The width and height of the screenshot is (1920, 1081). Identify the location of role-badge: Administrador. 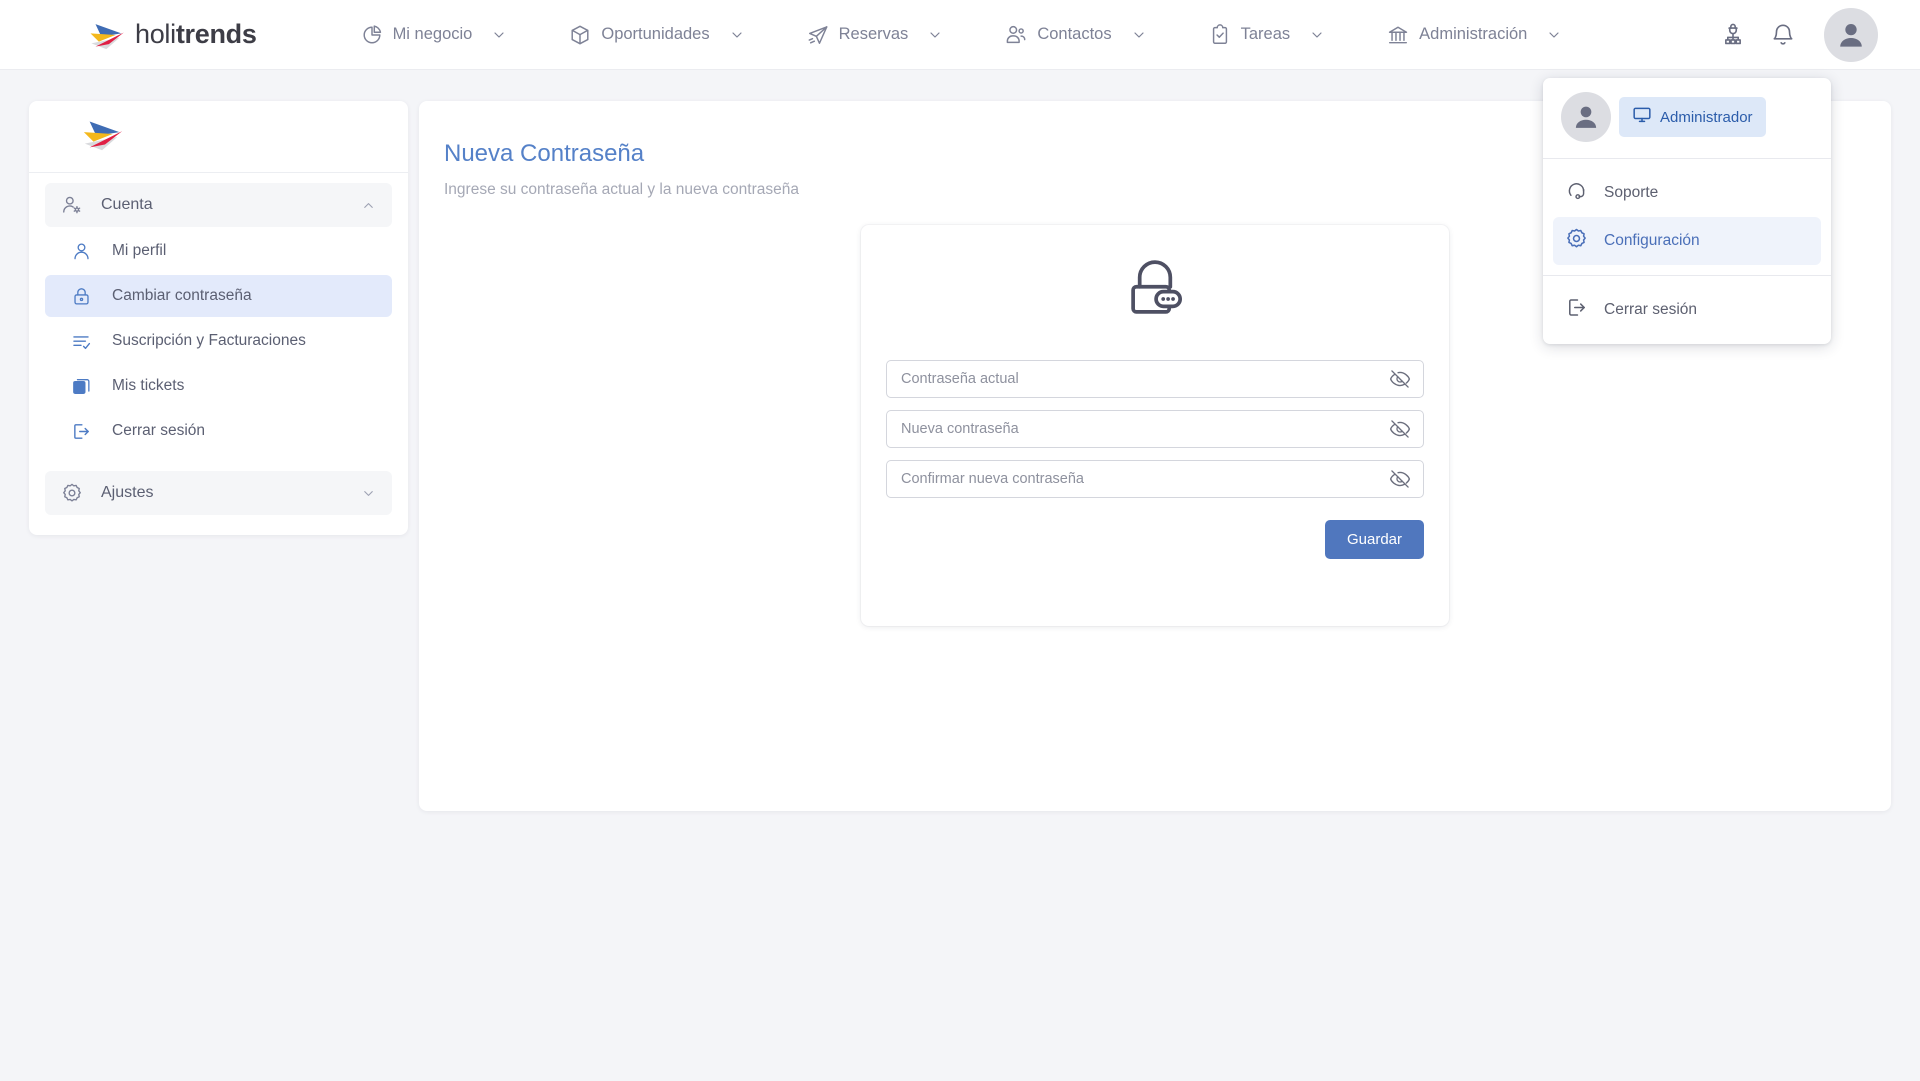
(1692, 117).